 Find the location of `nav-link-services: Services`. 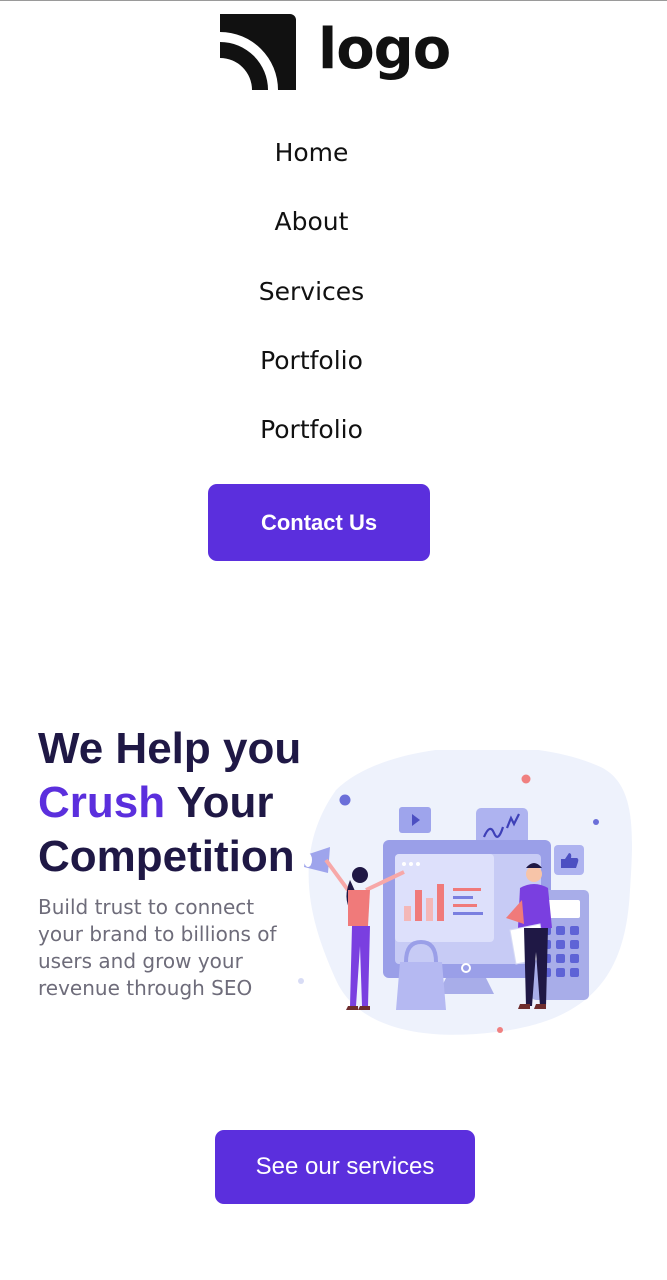

nav-link-services: Services is located at coordinates (311, 292).